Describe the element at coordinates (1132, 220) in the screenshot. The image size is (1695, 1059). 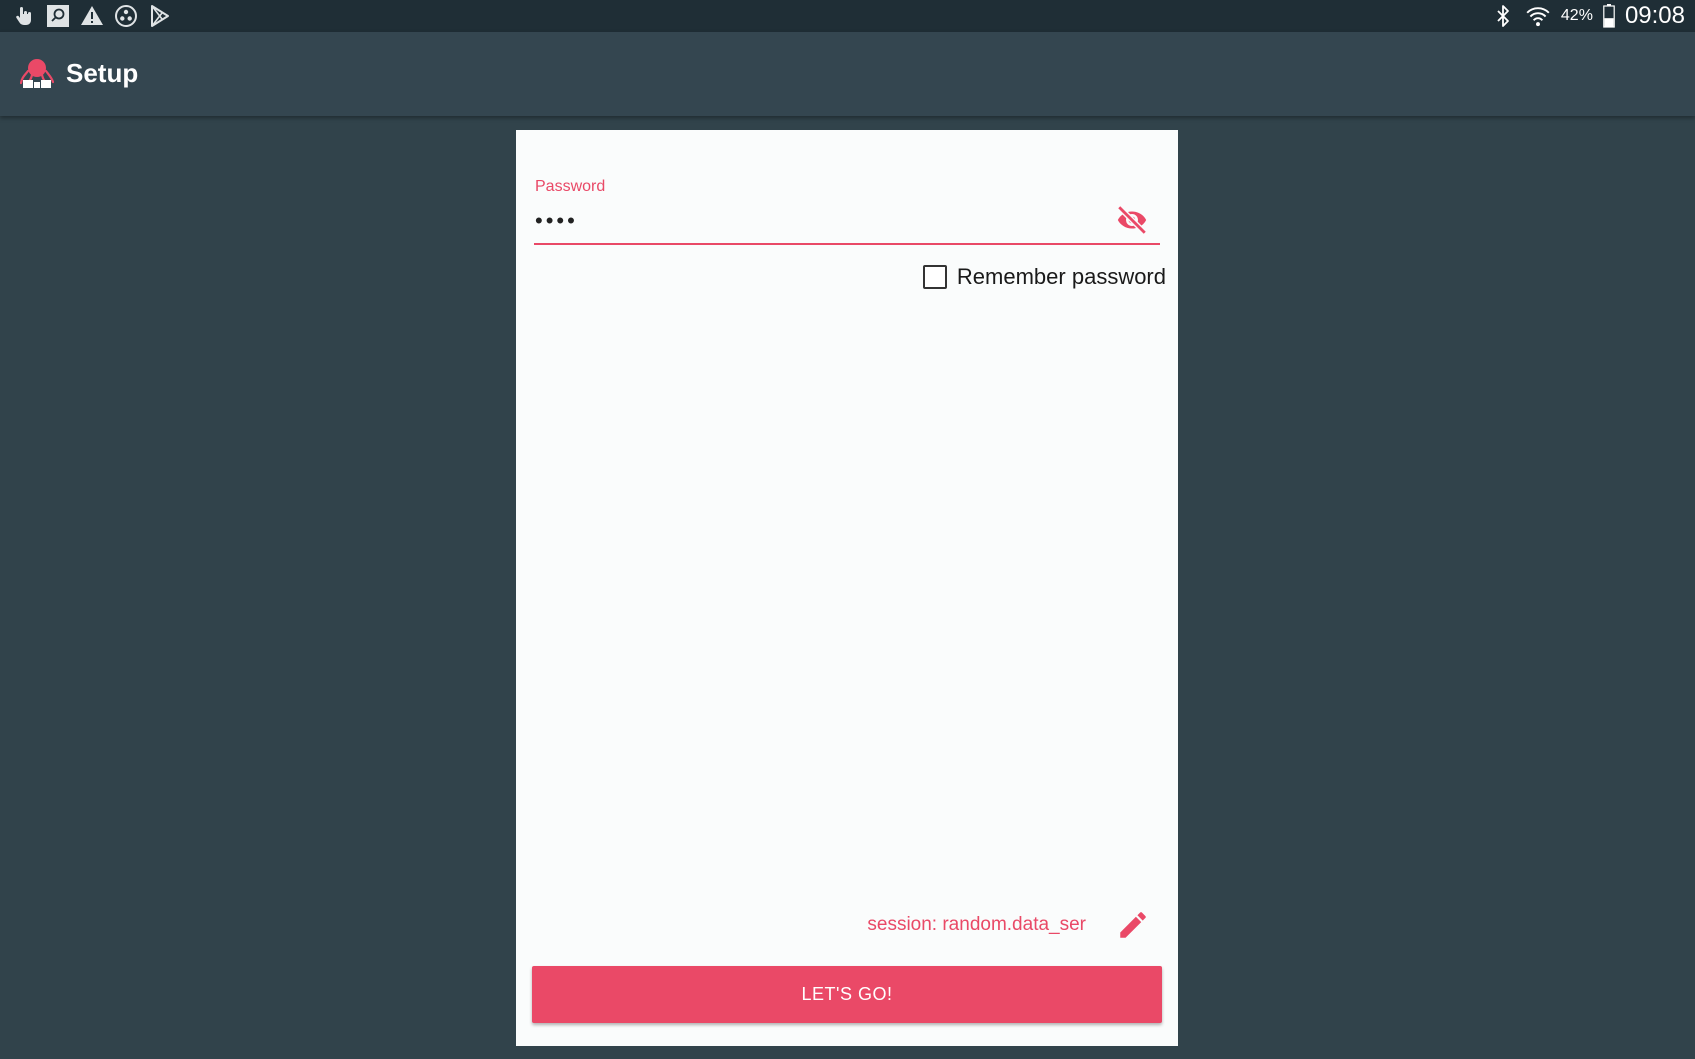
I see `visibility-off-icon` at that location.